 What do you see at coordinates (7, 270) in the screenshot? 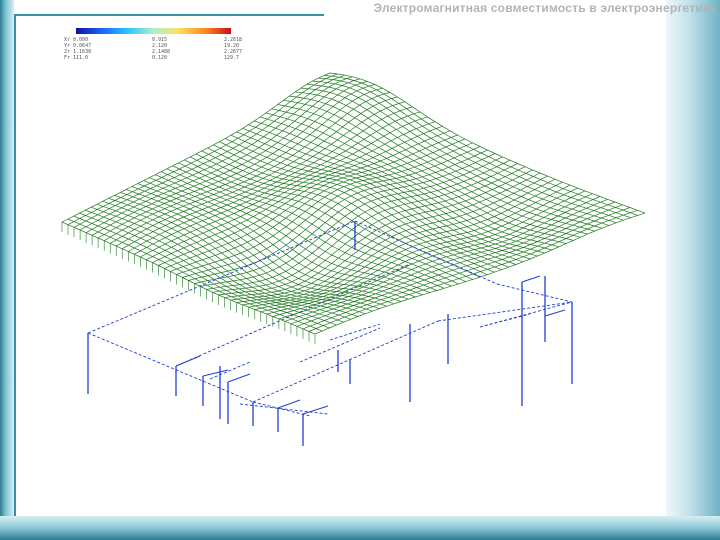
I see `slide-frame-left` at bounding box center [7, 270].